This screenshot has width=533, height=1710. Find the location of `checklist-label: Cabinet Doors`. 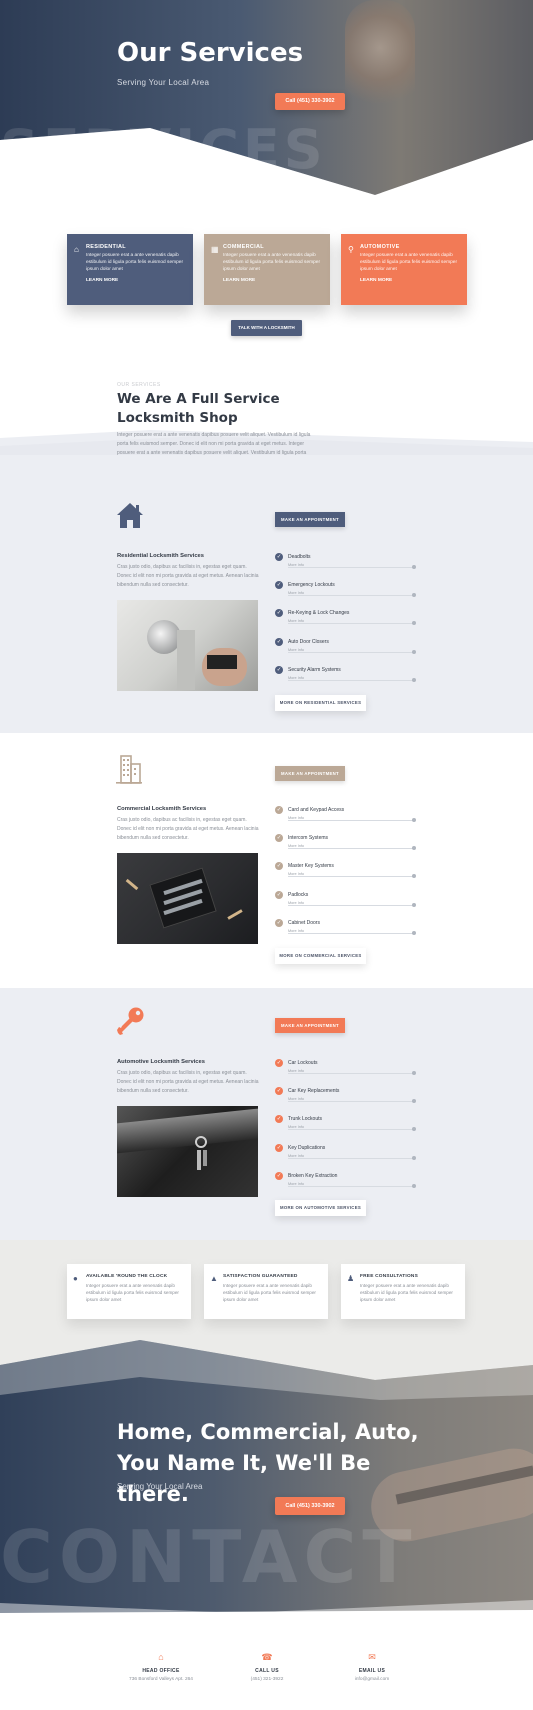

checklist-label: Cabinet Doors is located at coordinates (304, 922).